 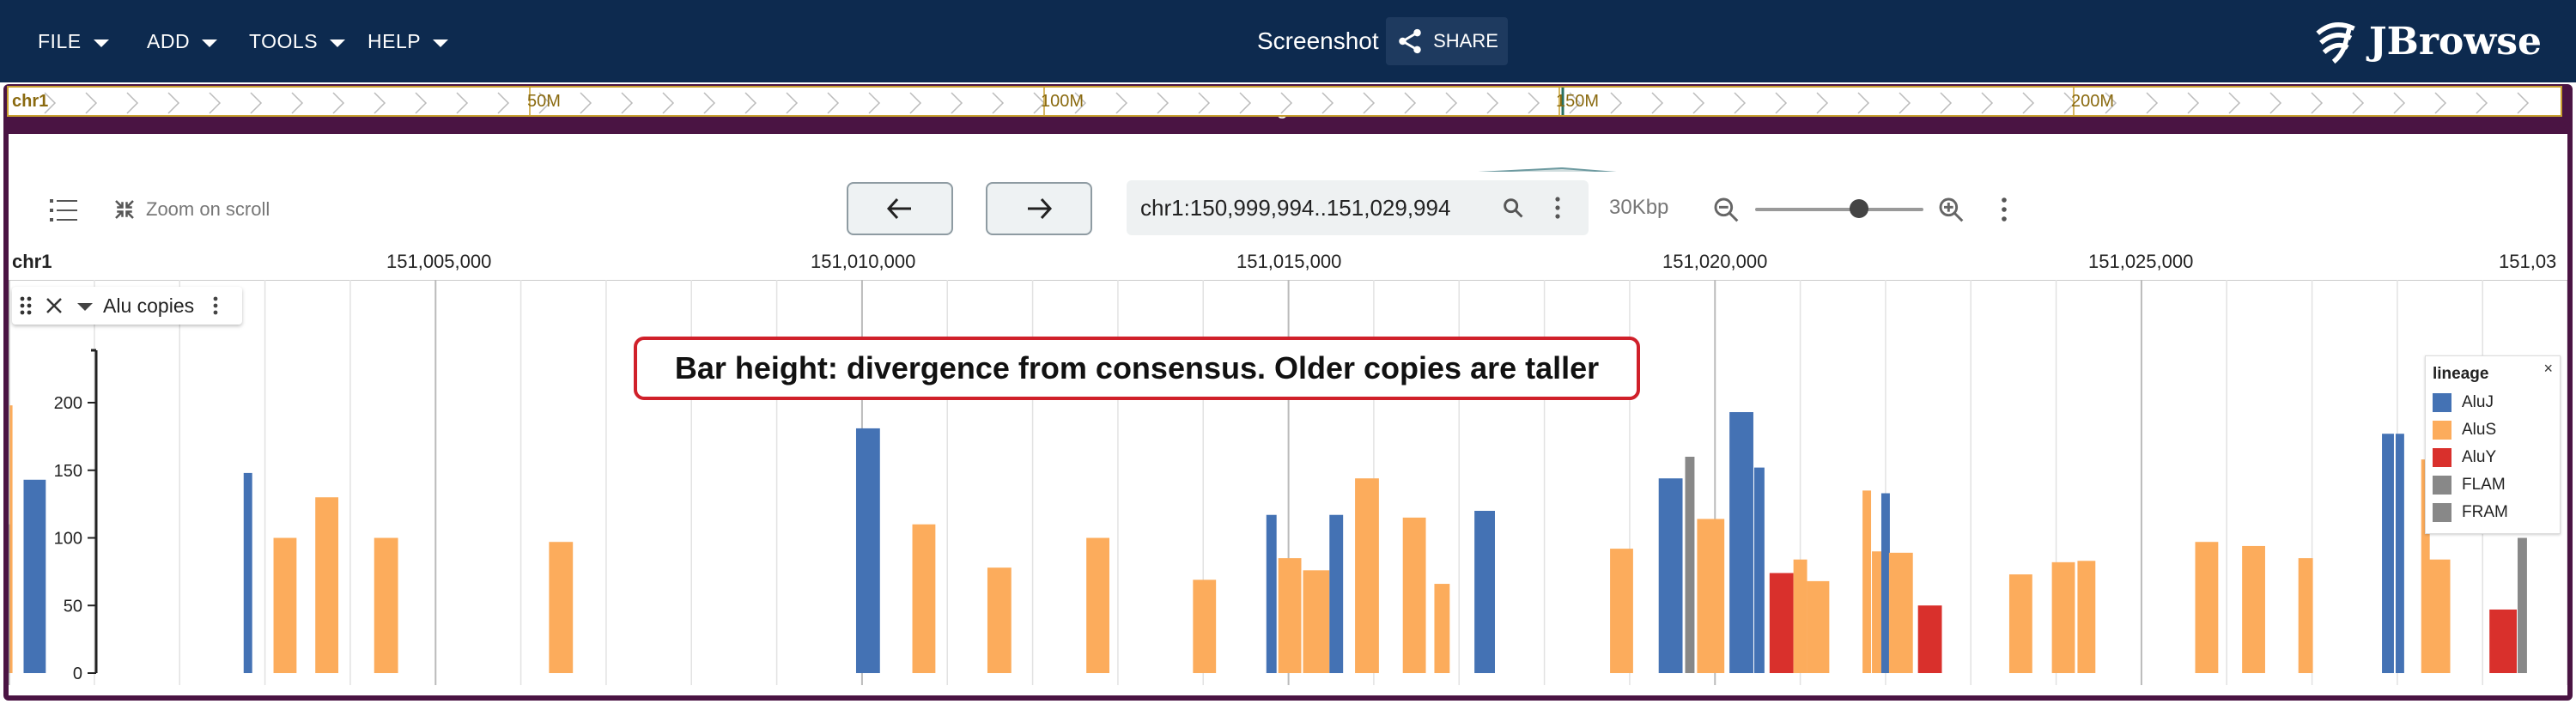 I want to click on zoom-out-icon, so click(x=1726, y=209).